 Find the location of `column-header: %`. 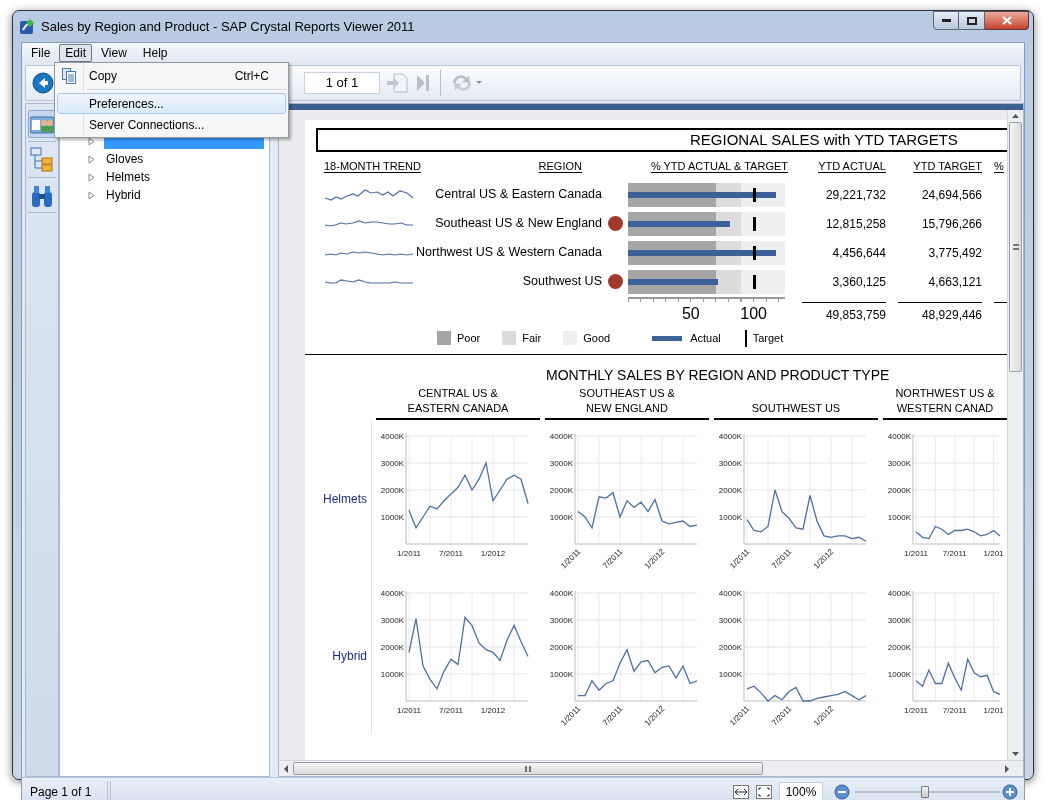

column-header: % is located at coordinates (999, 166).